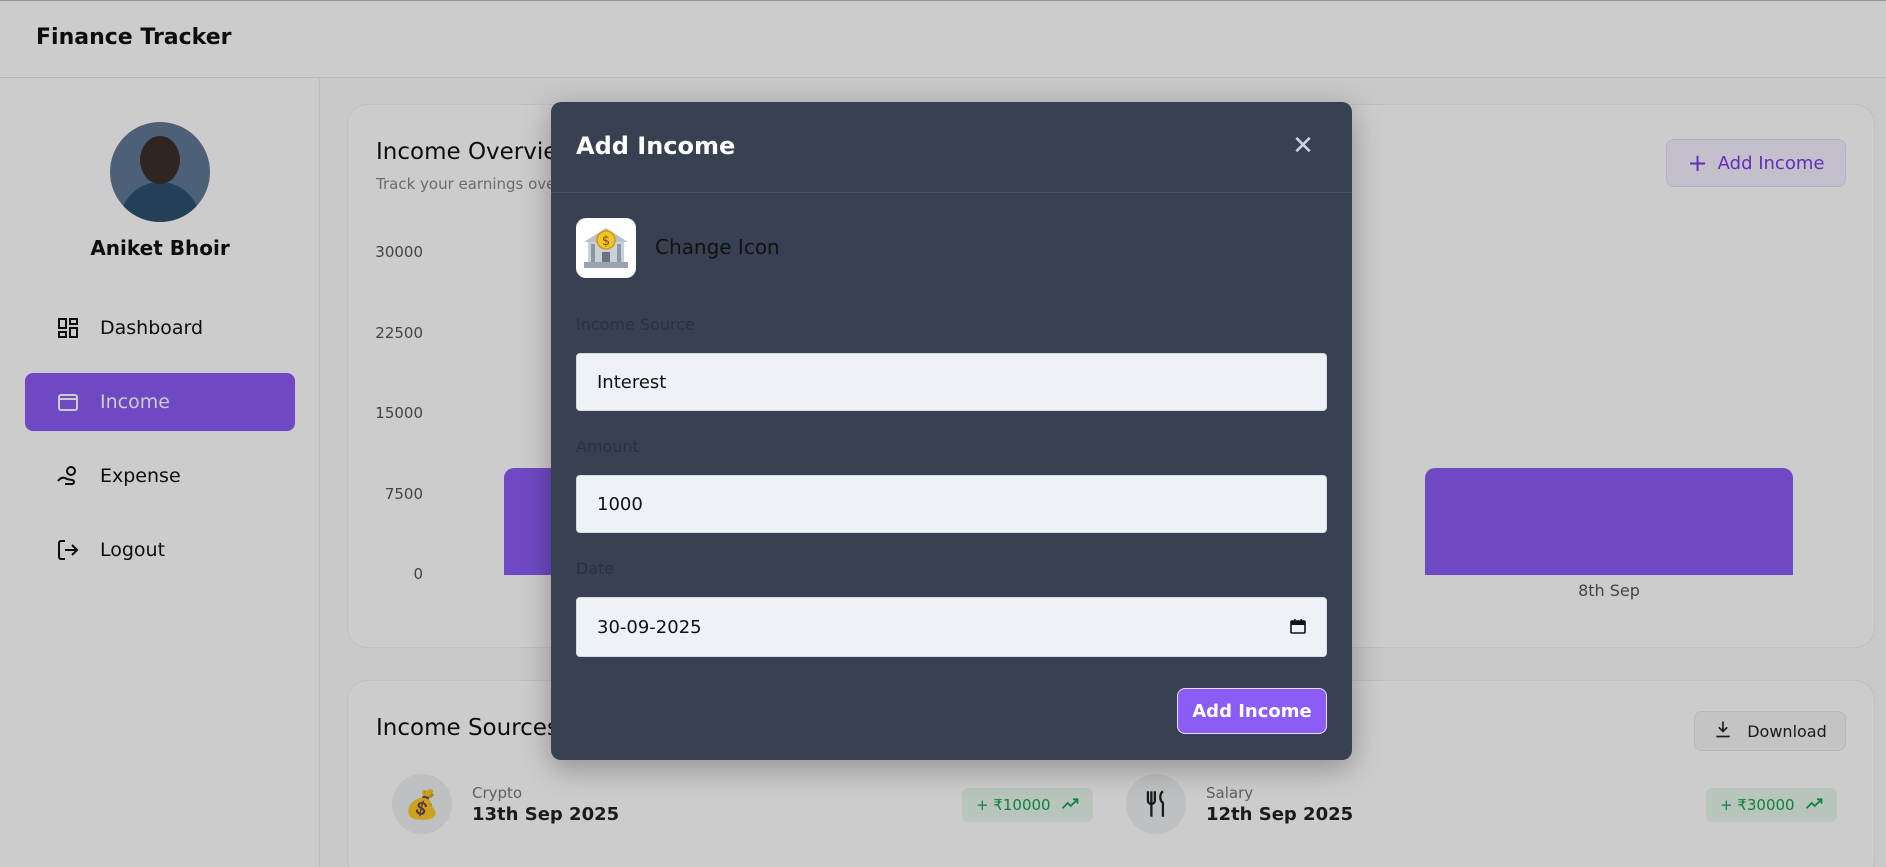  I want to click on date-label: Date, so click(595, 568).